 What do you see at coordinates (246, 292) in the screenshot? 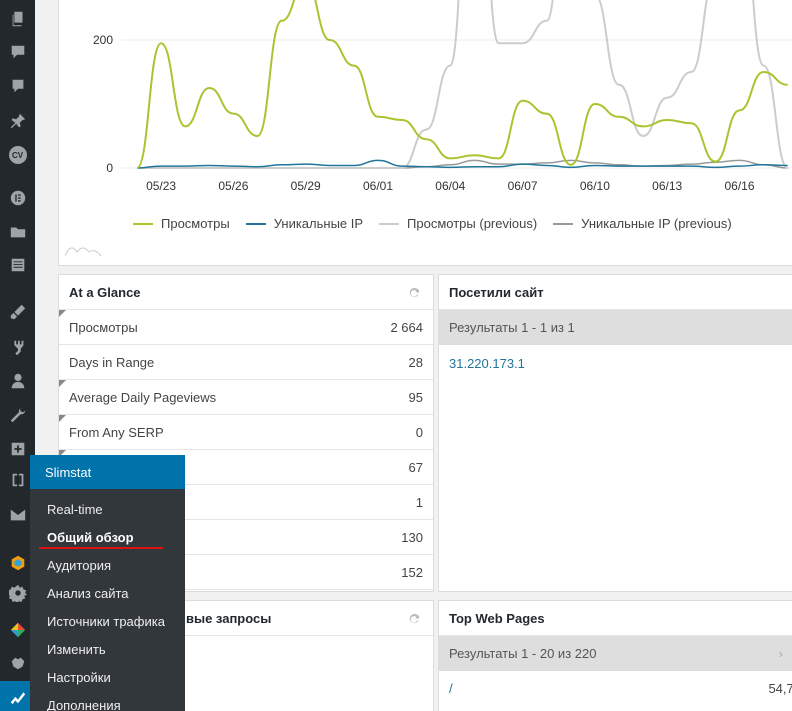
I see `panel-header: At a Glance` at bounding box center [246, 292].